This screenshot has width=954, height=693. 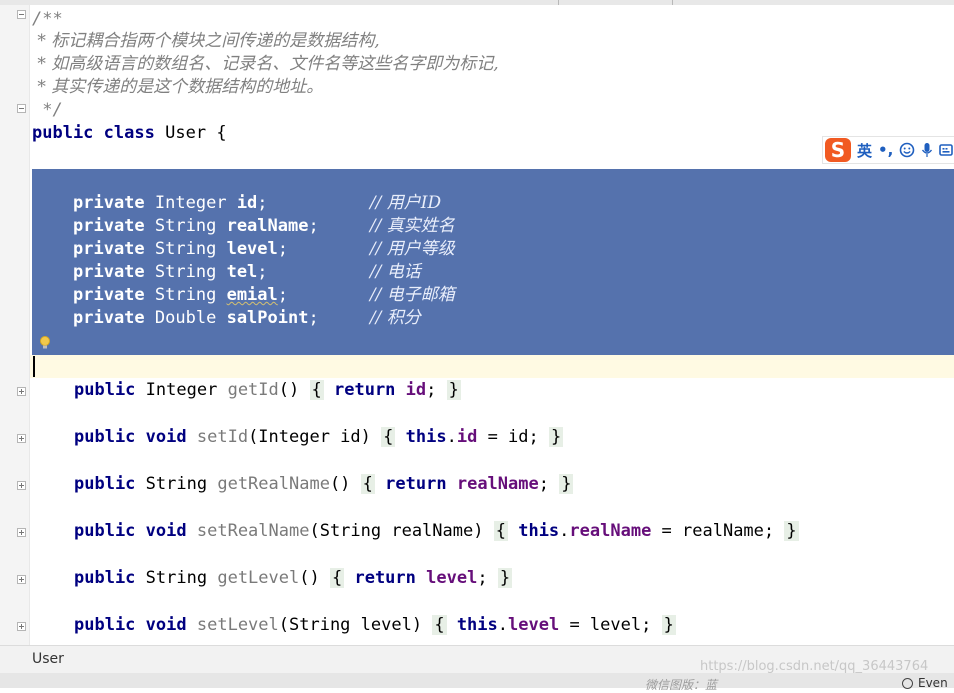 I want to click on ime-punctuation-toggle: •,, so click(x=885, y=150).